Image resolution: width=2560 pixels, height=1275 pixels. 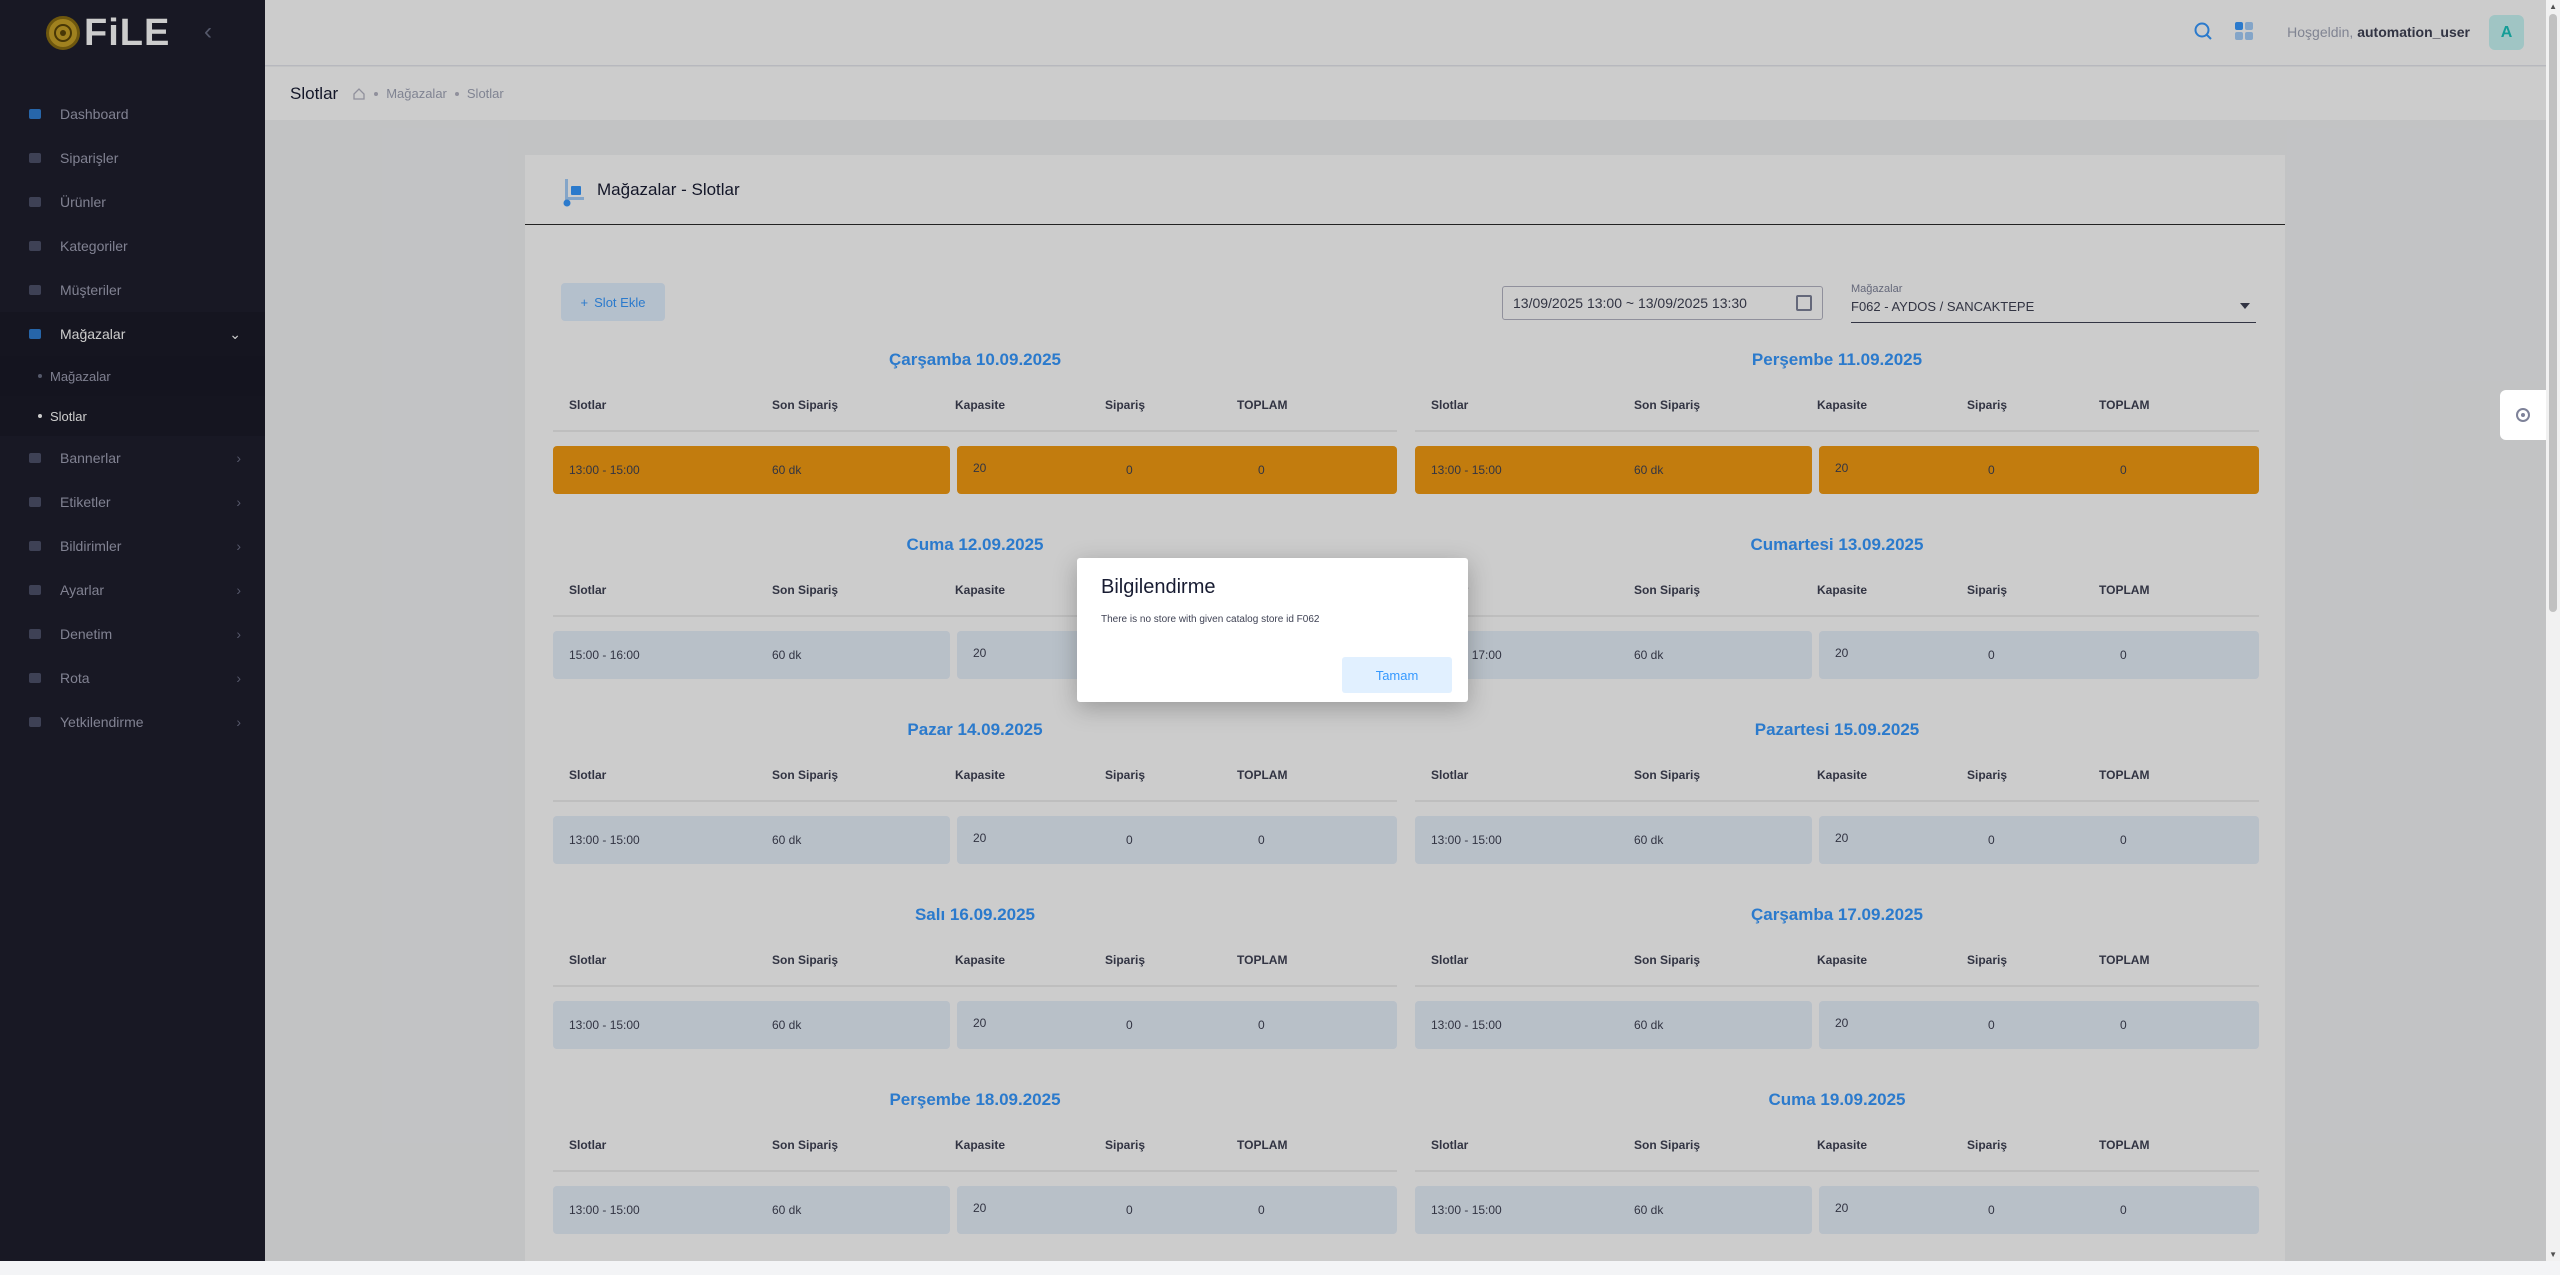 What do you see at coordinates (2553, 313) in the screenshot?
I see `scrollbar-thumb` at bounding box center [2553, 313].